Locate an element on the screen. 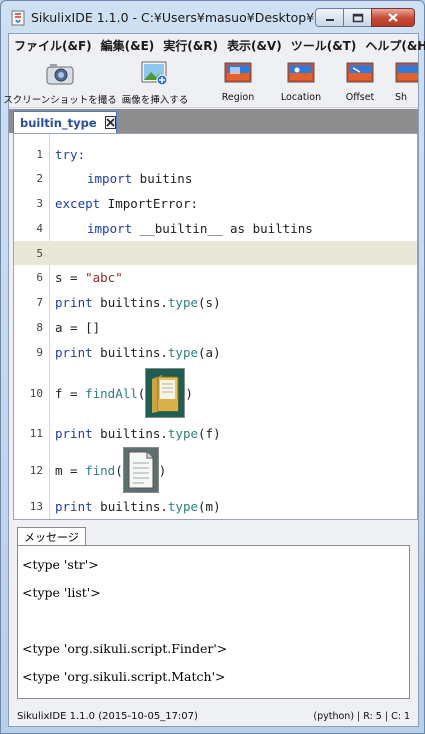 The image size is (425, 734). minimize-icon is located at coordinates (329, 19).